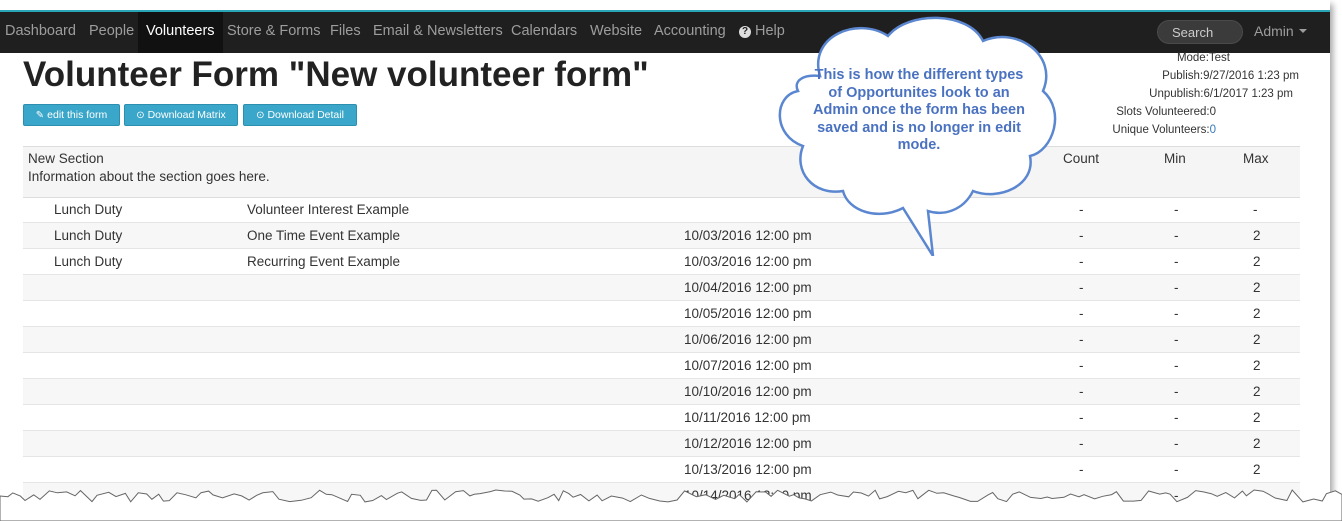 This screenshot has height=521, width=1342. What do you see at coordinates (1230, 76) in the screenshot?
I see `meta-publish: Publish:9/27/2016 1:23 pm` at bounding box center [1230, 76].